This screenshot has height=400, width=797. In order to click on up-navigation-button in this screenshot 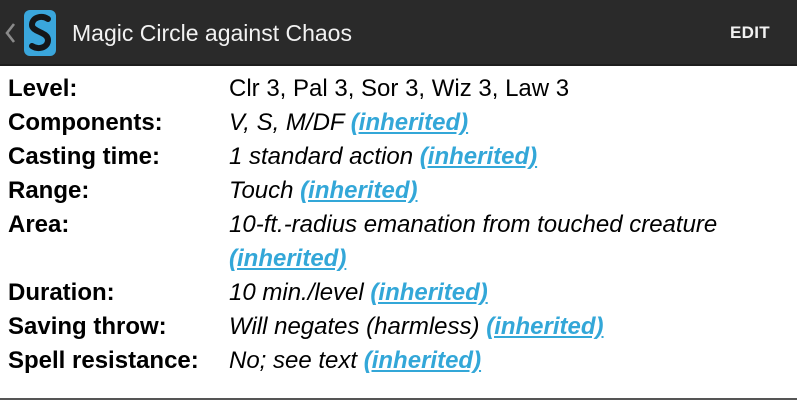, I will do `click(30, 33)`.